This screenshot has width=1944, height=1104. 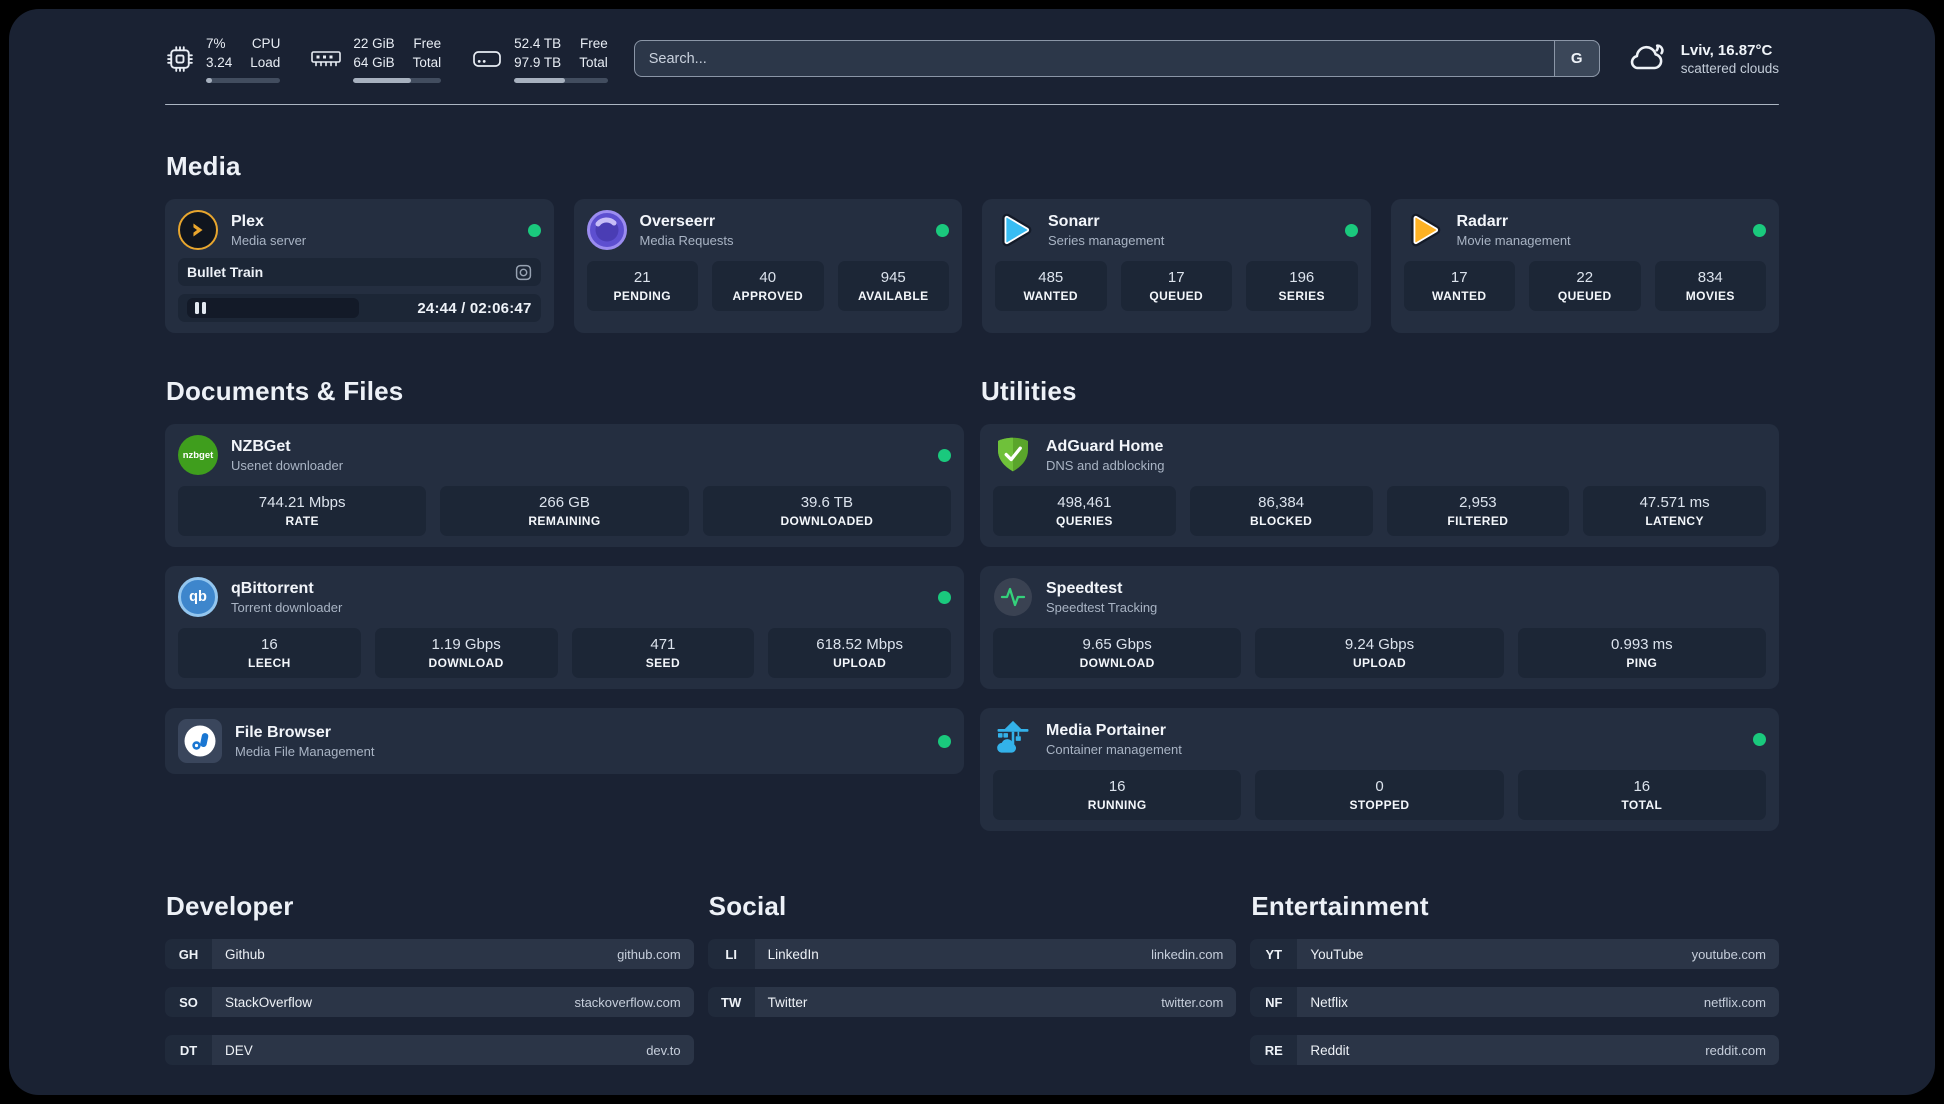 I want to click on link-url: dev.to, so click(x=663, y=1050).